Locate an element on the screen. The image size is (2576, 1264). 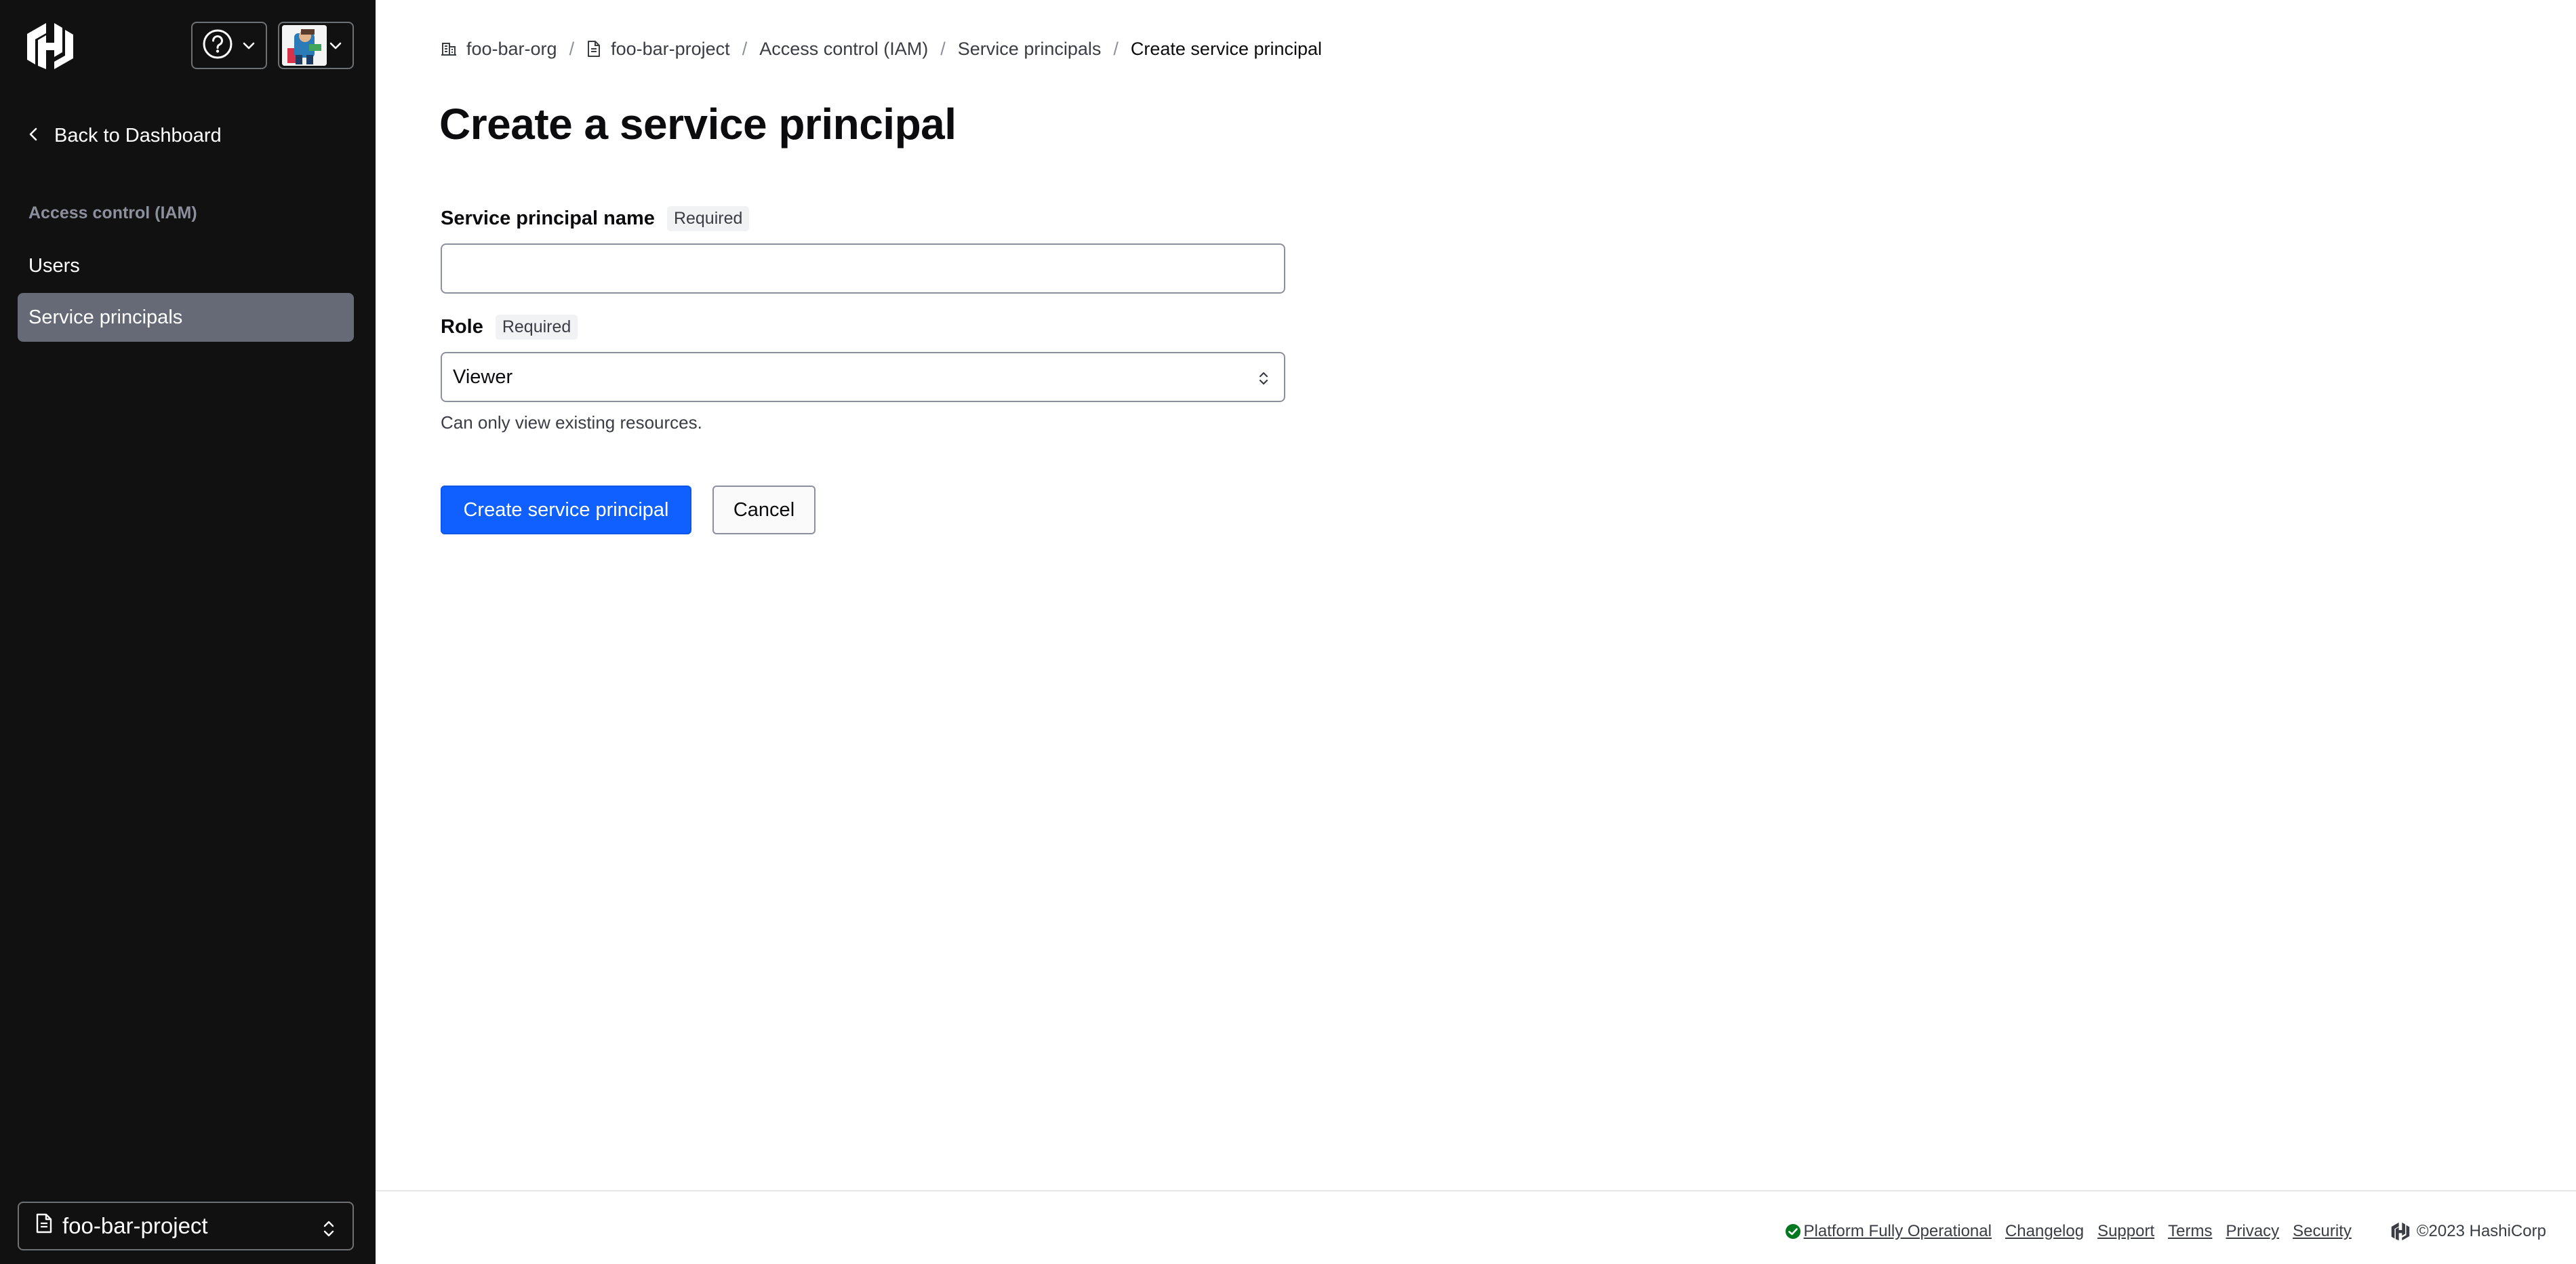
back-to-dashboard-label: Back to Dashboard is located at coordinates (138, 135).